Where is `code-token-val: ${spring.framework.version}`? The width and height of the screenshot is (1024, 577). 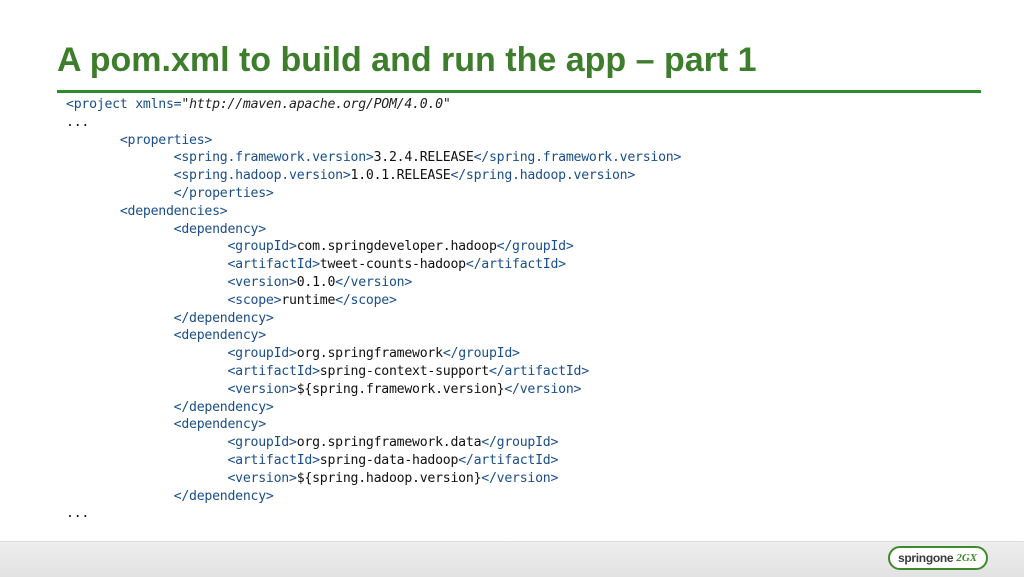
code-token-val: ${spring.framework.version} is located at coordinates (400, 389).